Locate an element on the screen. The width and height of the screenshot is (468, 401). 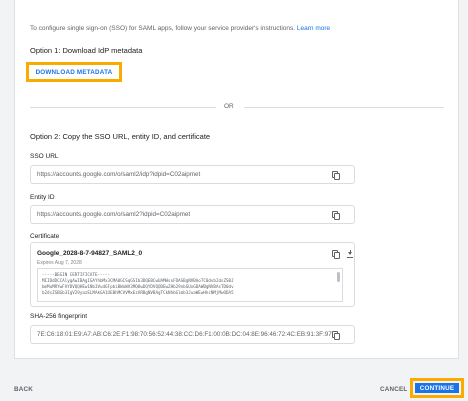
copy-sso-url-icon is located at coordinates (336, 175).